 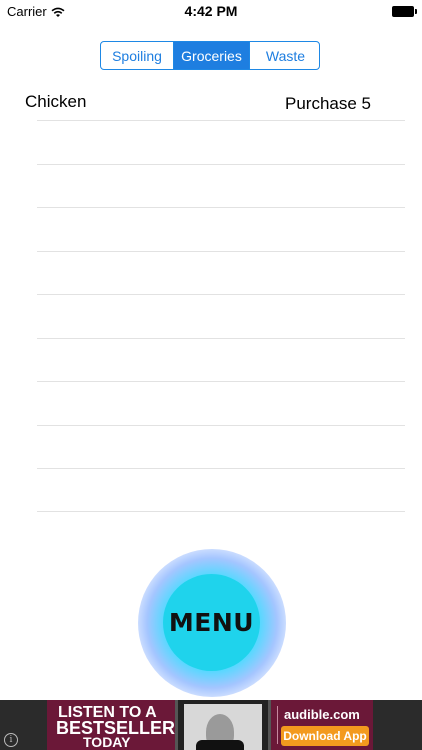 I want to click on item-action: Purchase 5, so click(x=328, y=103).